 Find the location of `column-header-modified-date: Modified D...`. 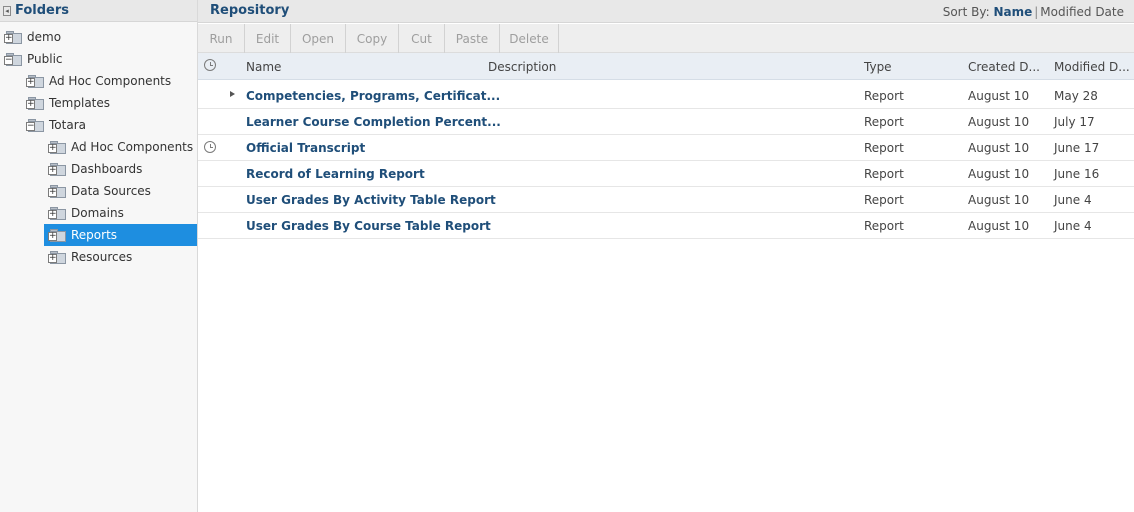

column-header-modified-date: Modified D... is located at coordinates (1092, 67).